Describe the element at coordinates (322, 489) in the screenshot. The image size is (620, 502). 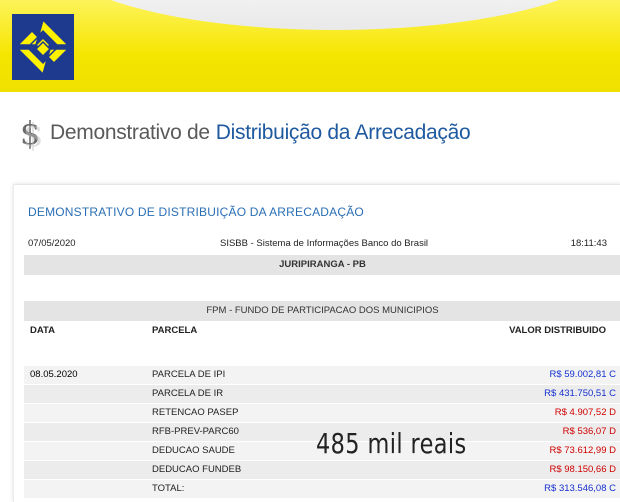
I see `table-row-total: TOTAL: R$ 313.546,08 C` at that location.